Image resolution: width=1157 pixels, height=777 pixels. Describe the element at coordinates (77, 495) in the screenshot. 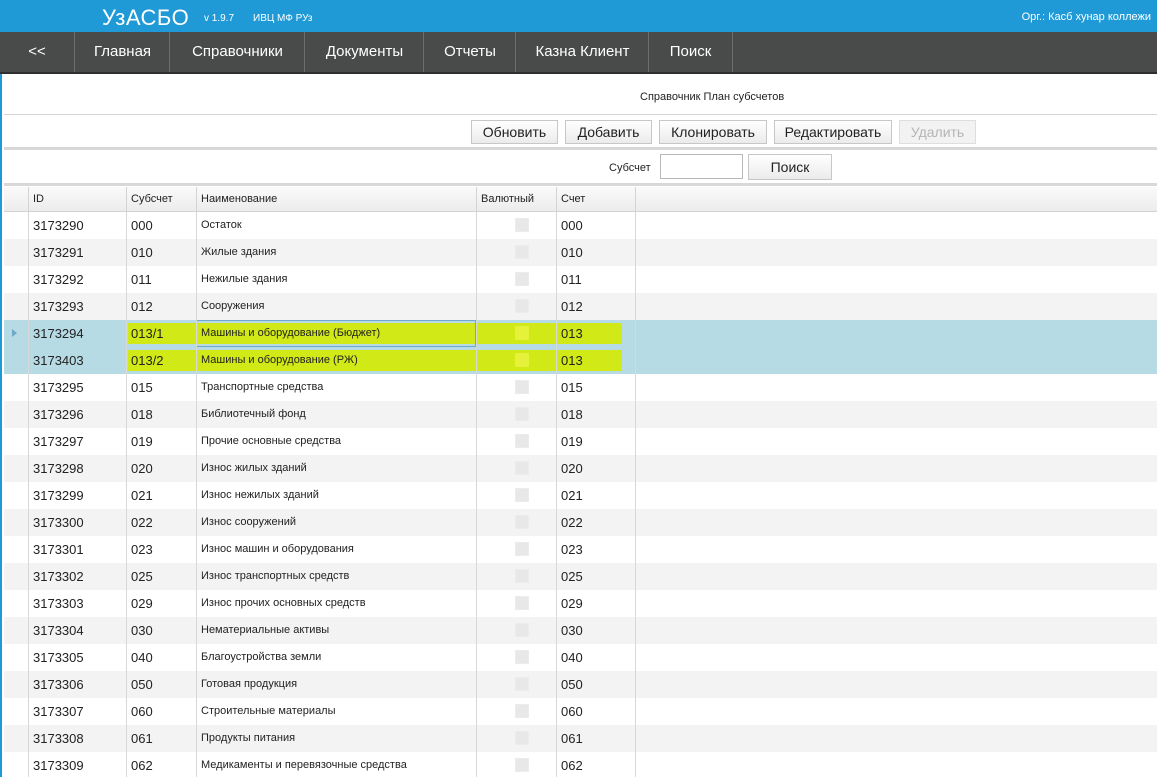

I see `cell-id: 3173299` at that location.